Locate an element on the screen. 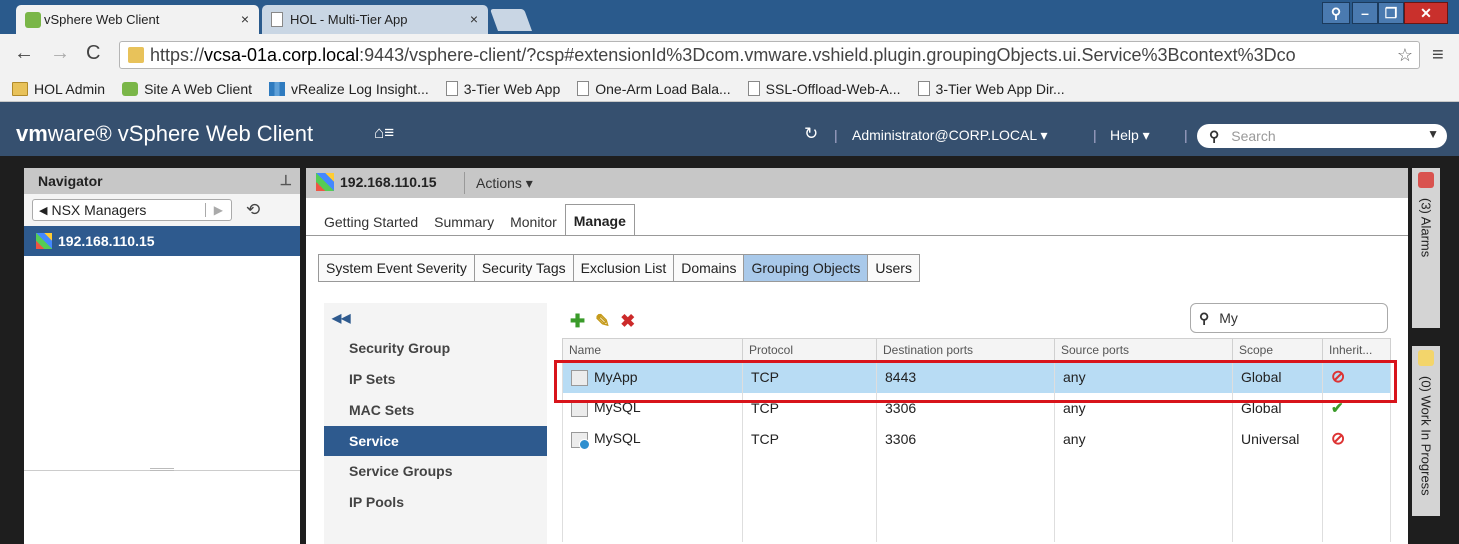 Image resolution: width=1459 pixels, height=544 pixels. collapse-icon: ◀◀ is located at coordinates (341, 318).